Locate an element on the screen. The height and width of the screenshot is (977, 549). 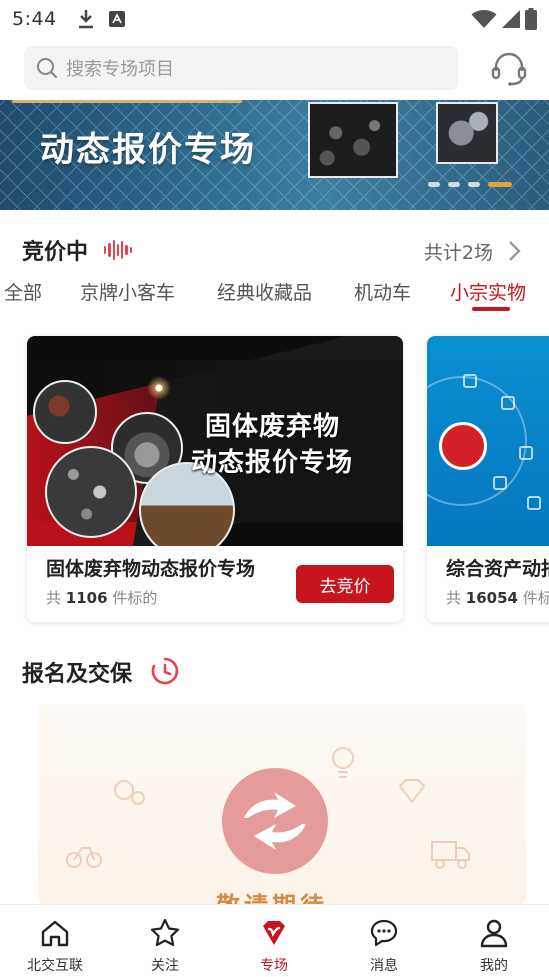
coming-soon-text: 敬请期待 is located at coordinates (272, 895).